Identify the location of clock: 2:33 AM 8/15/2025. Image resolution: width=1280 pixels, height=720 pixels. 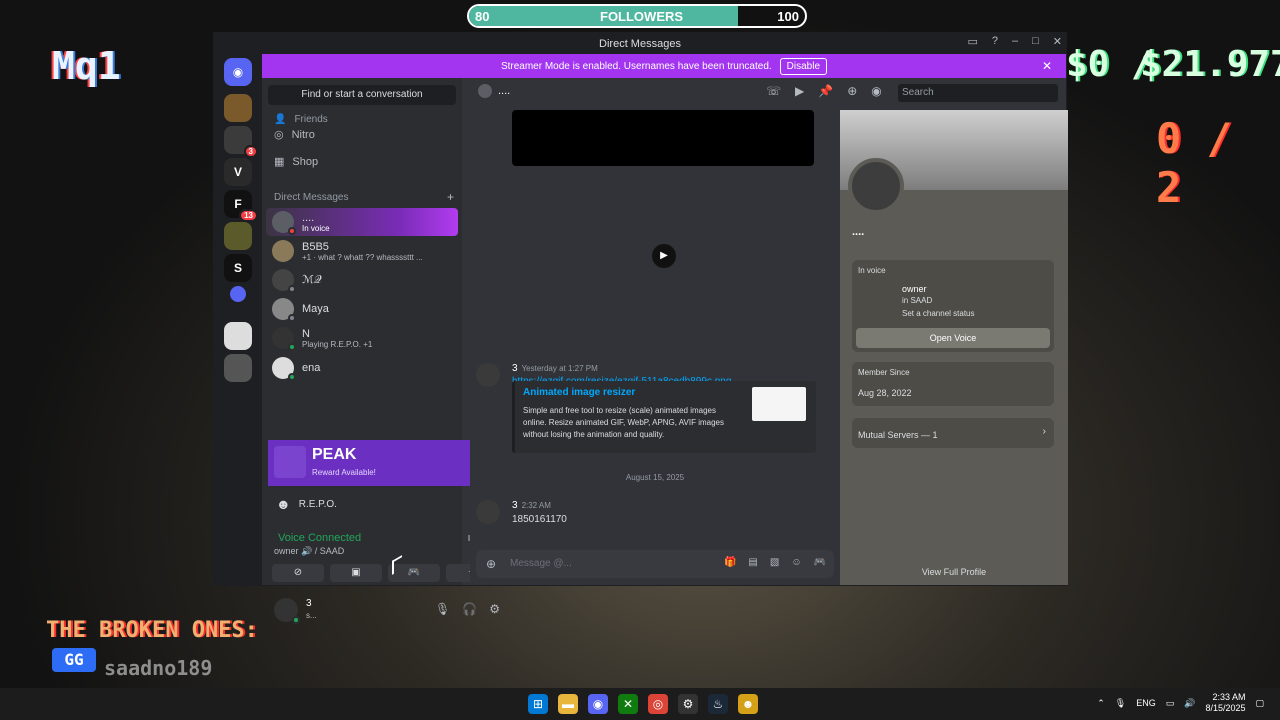
(1225, 703).